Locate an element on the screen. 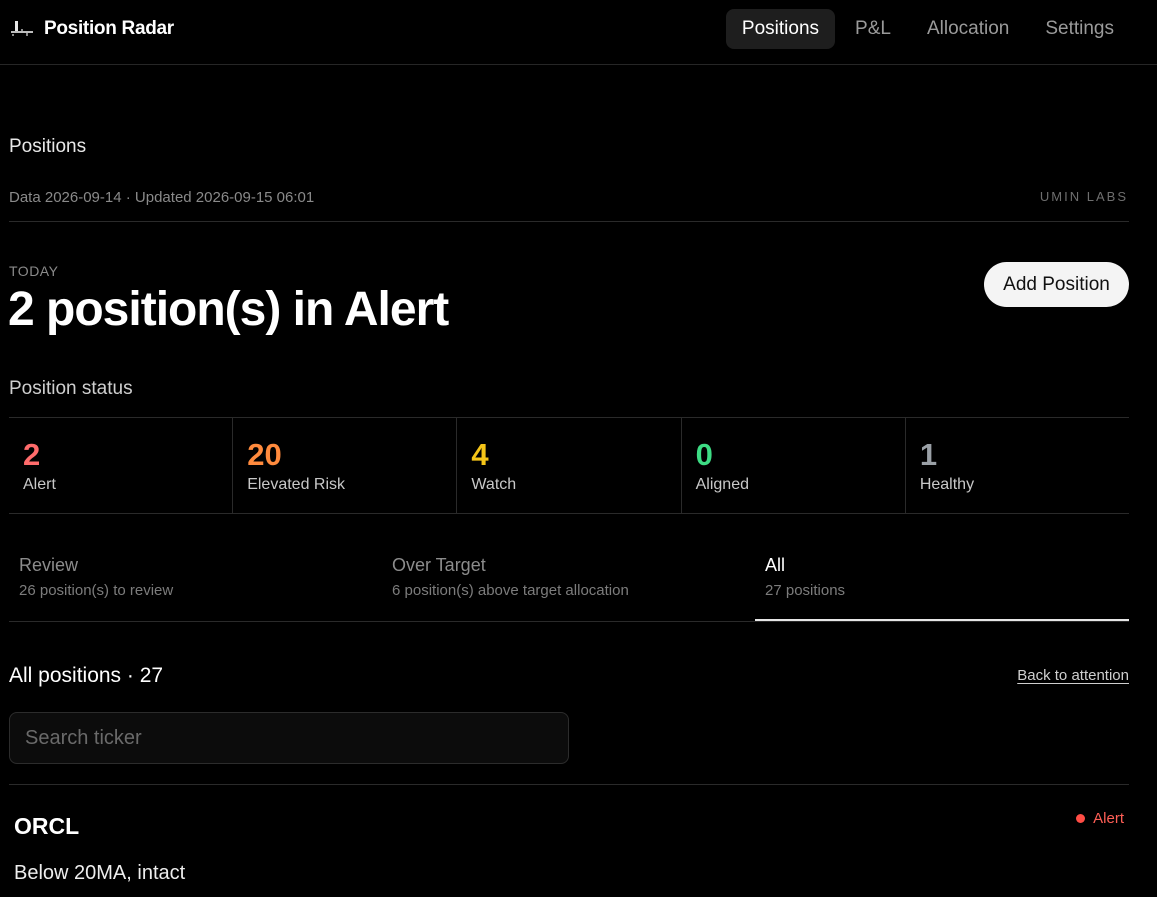 The width and height of the screenshot is (1157, 897). today-eyebrow: TODAY is located at coordinates (34, 271).